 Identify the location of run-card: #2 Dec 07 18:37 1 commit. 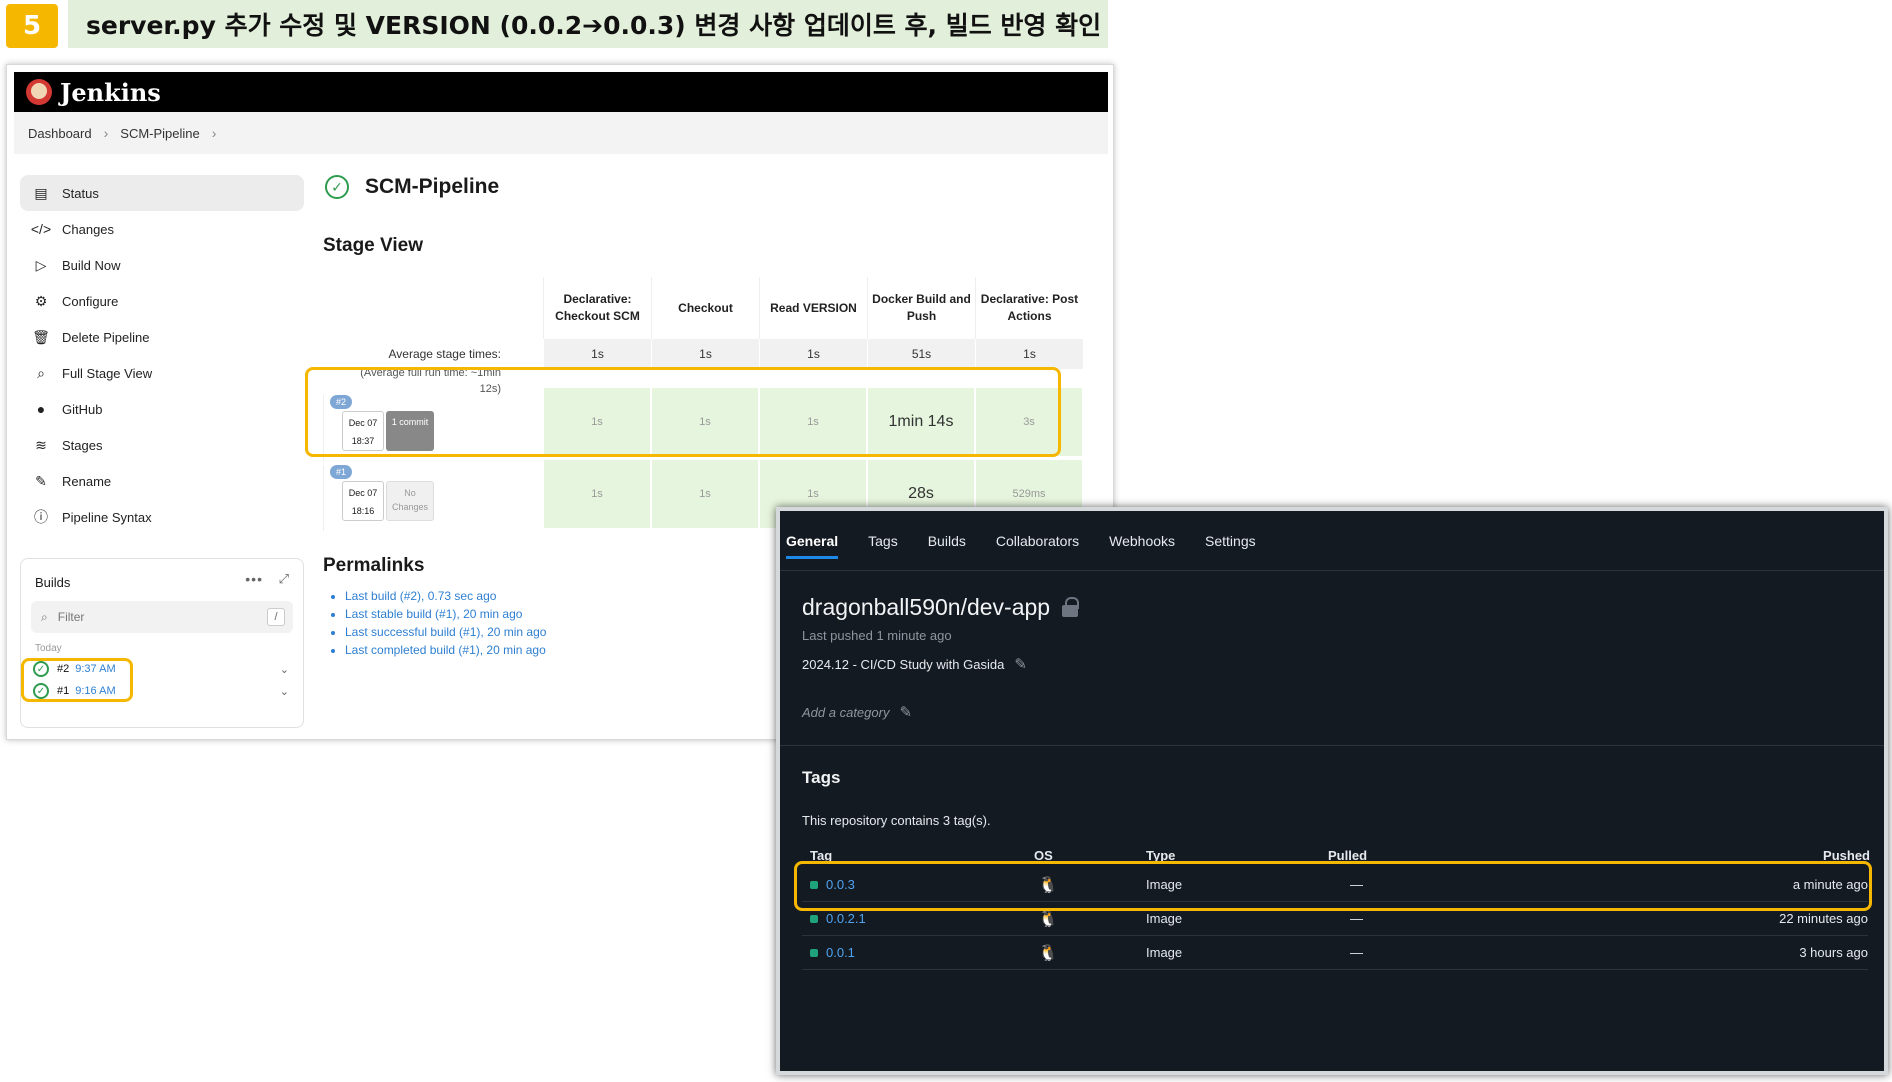
(418, 428).